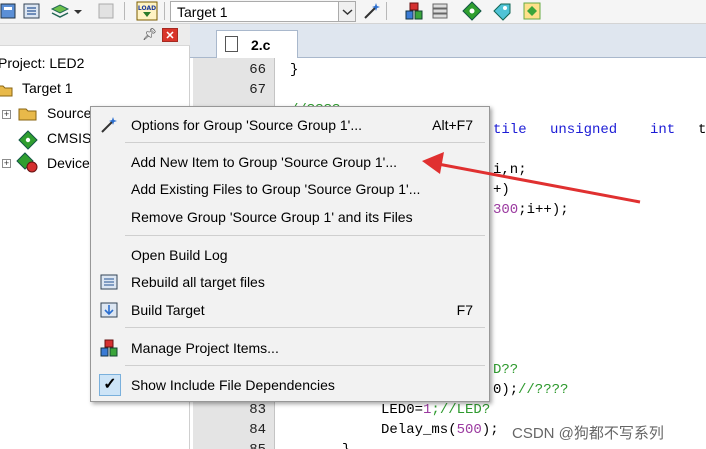  I want to click on watermark: CSDN @狗都不写系列, so click(588, 433).